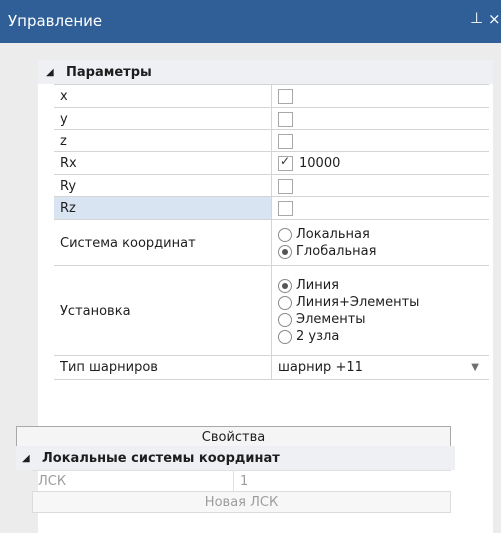  What do you see at coordinates (333, 234) in the screenshot?
I see `radio-local-label: Локальная` at bounding box center [333, 234].